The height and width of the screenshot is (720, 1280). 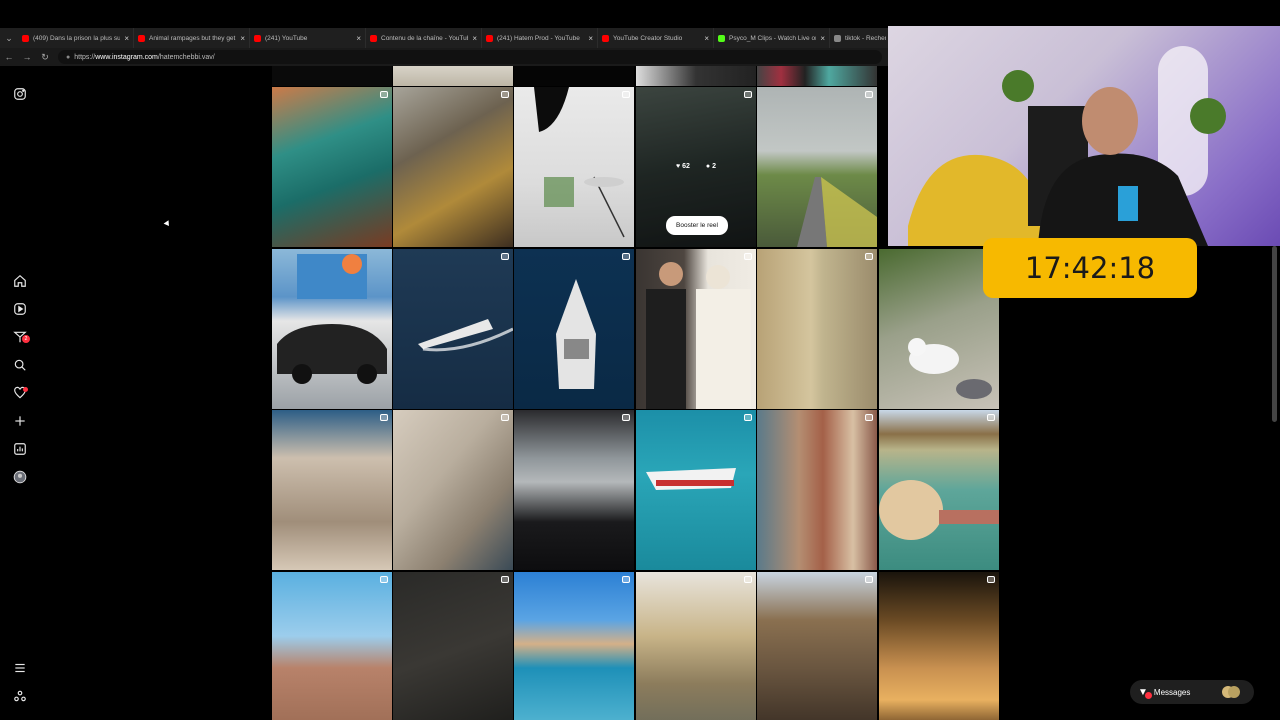 I want to click on seagull-scene, so click(x=950, y=368).